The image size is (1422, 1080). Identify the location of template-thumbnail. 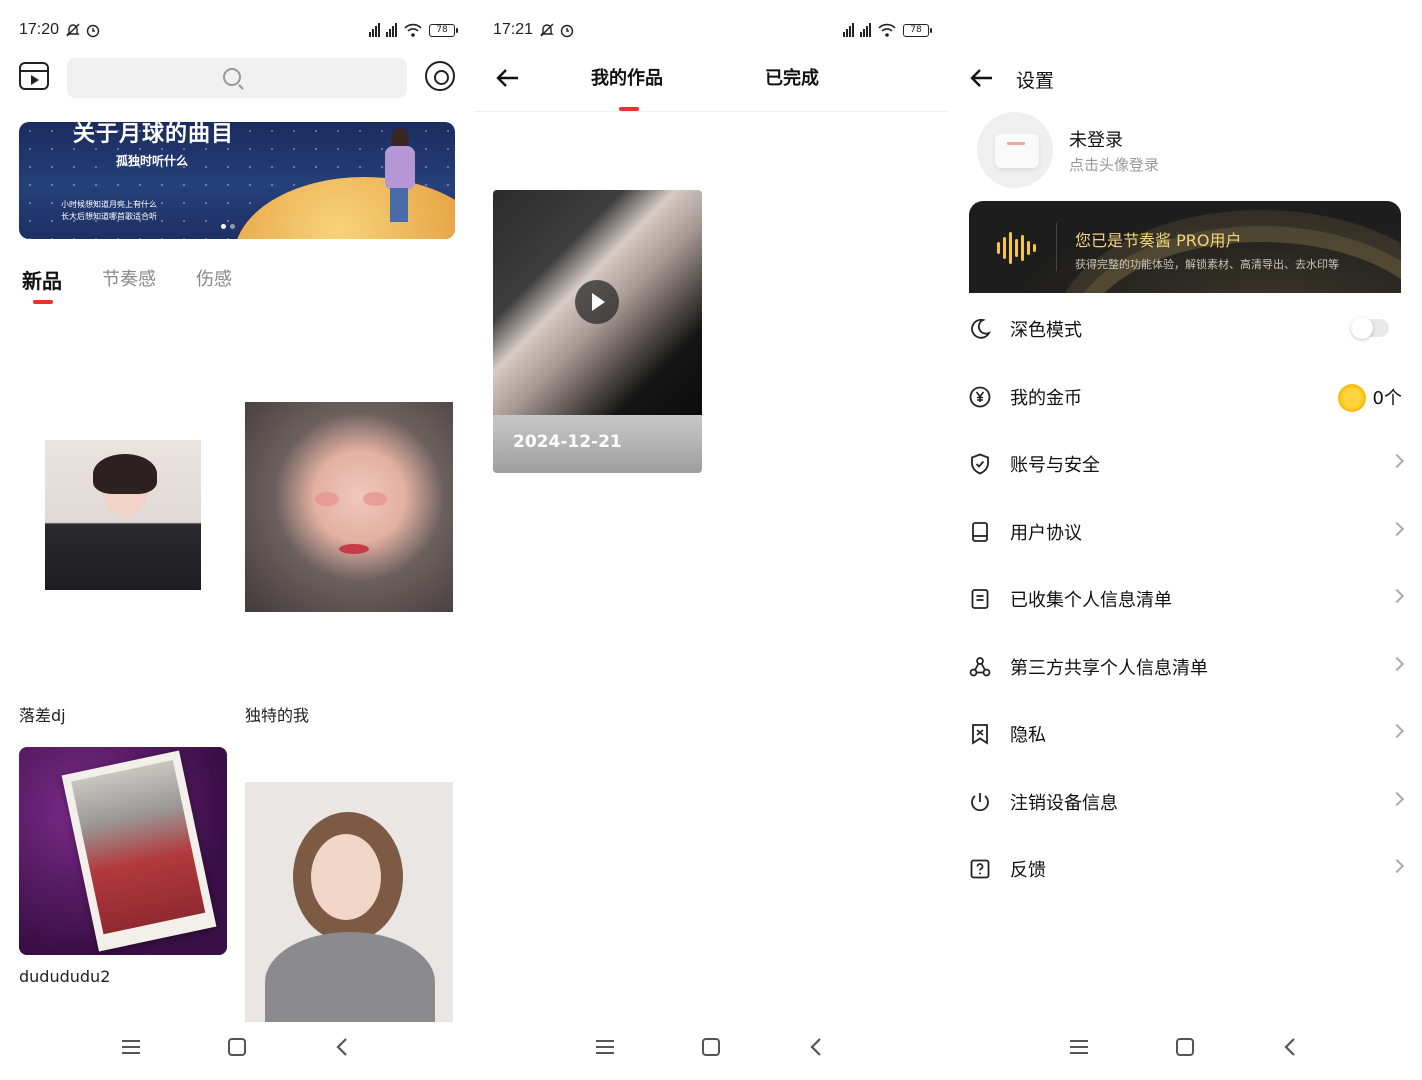
(123, 851).